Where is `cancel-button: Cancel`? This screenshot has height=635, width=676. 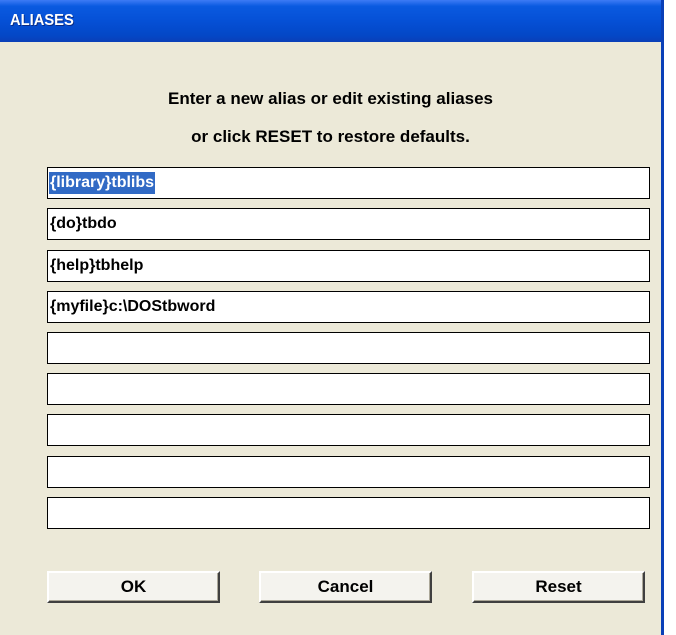 cancel-button: Cancel is located at coordinates (345, 587).